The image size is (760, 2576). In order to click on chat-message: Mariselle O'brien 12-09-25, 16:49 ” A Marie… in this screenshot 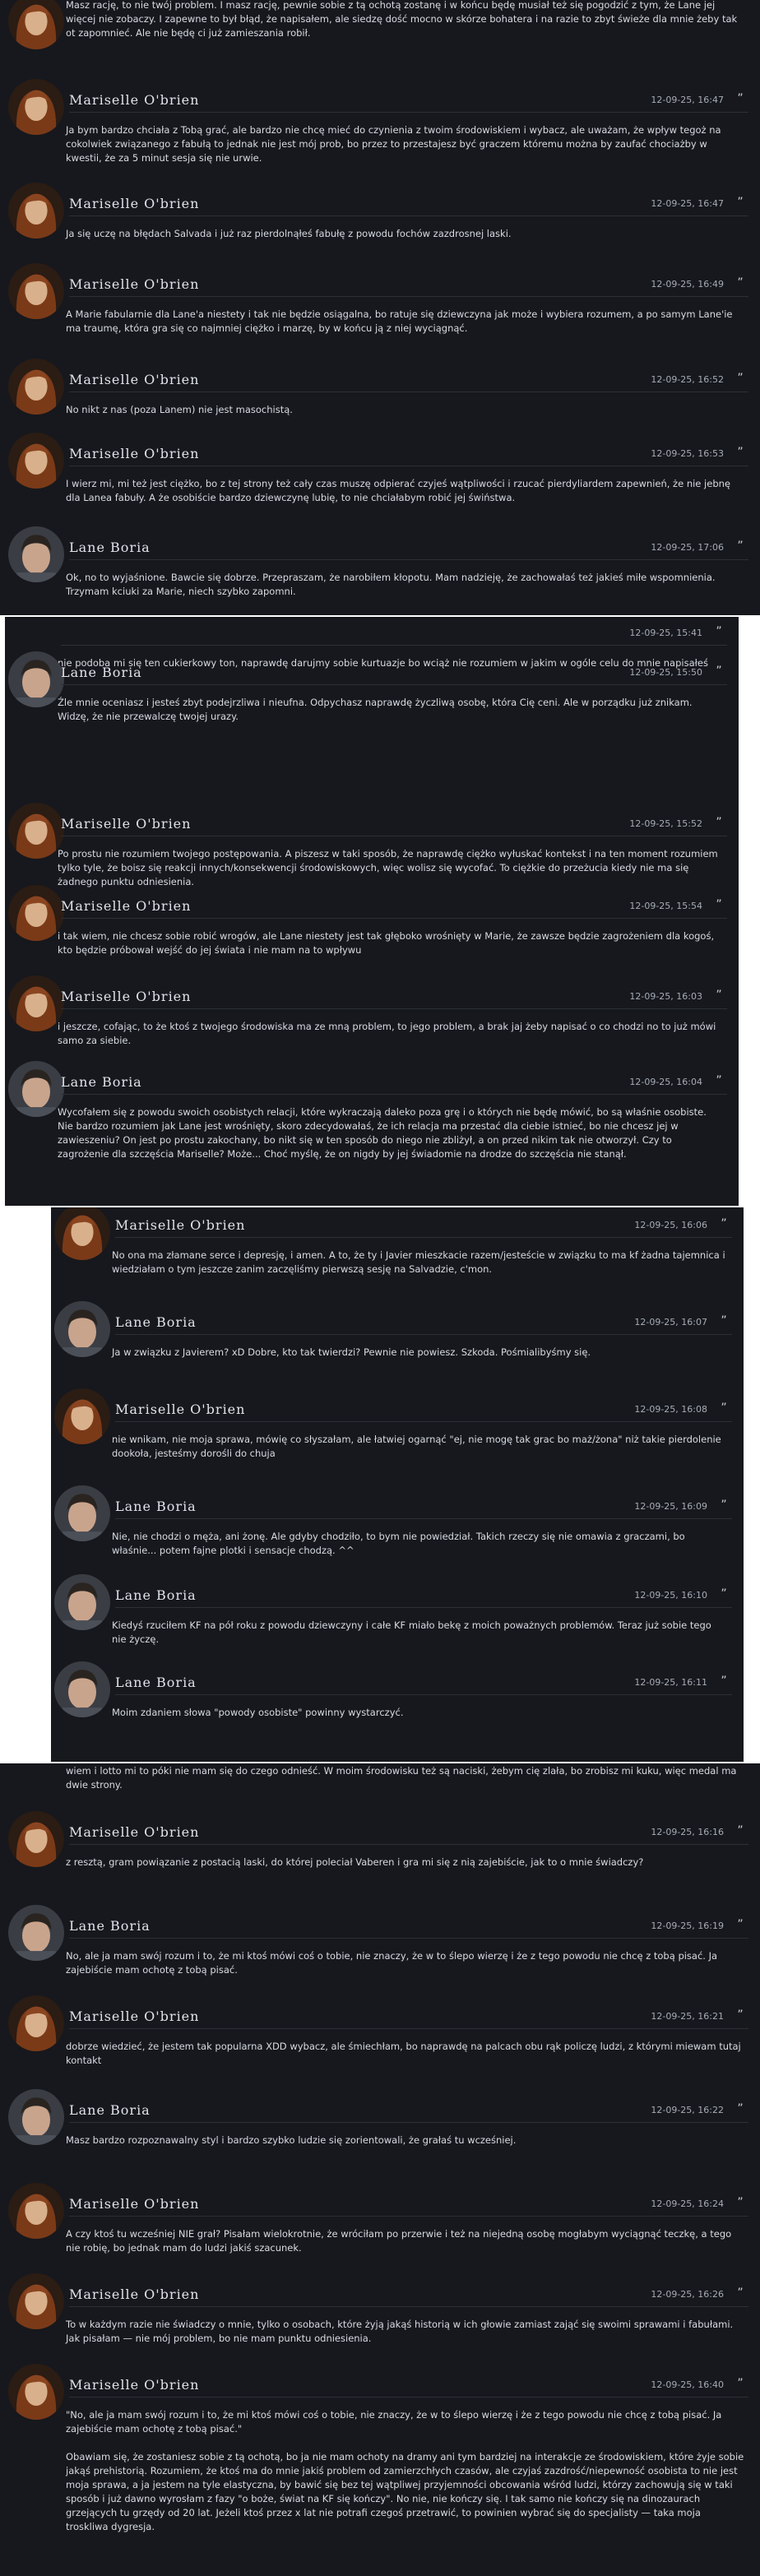, I will do `click(380, 299)`.